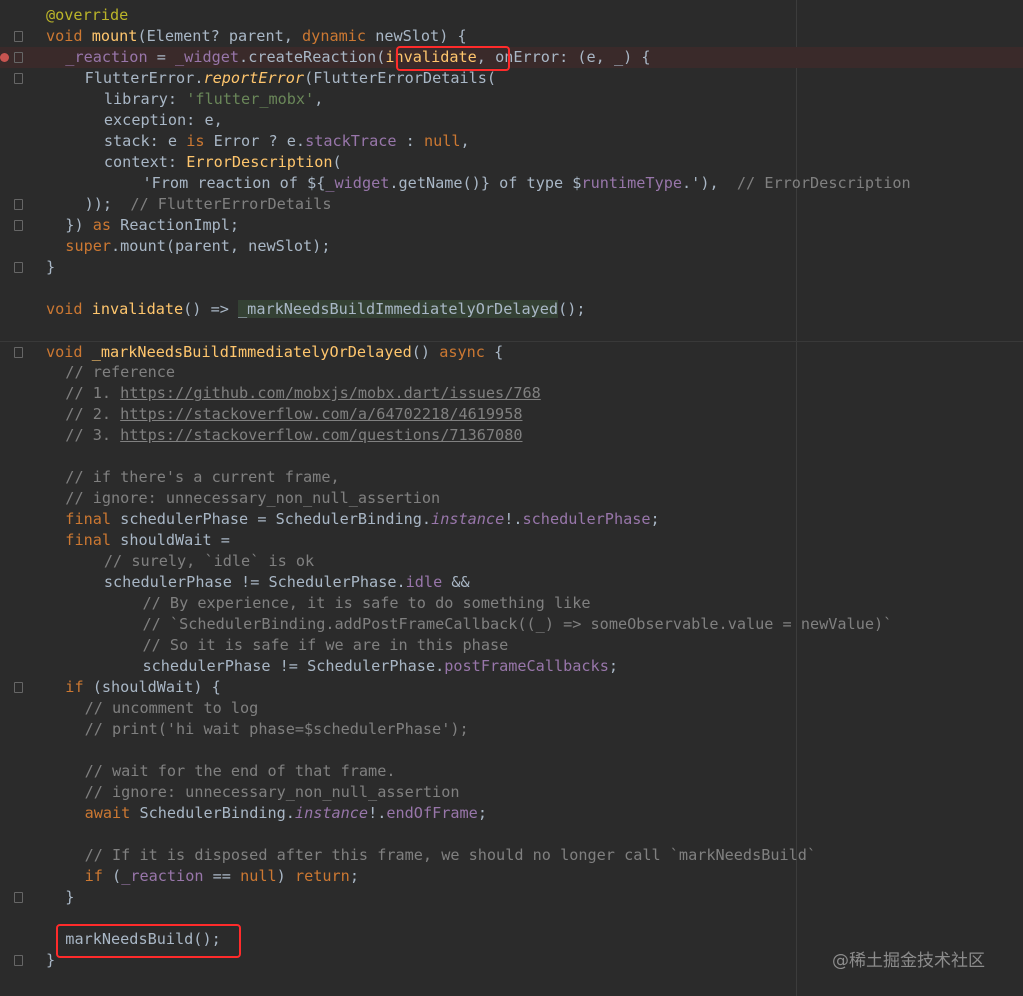  What do you see at coordinates (511, 687) in the screenshot?
I see `code-line: if (shouldWait) {` at bounding box center [511, 687].